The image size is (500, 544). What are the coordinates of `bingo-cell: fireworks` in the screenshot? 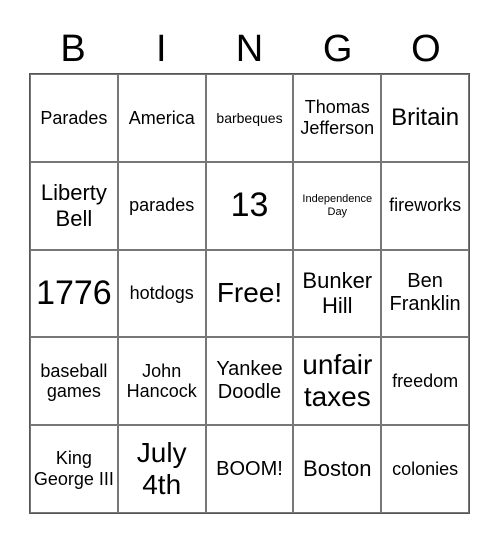 It's located at (425, 205).